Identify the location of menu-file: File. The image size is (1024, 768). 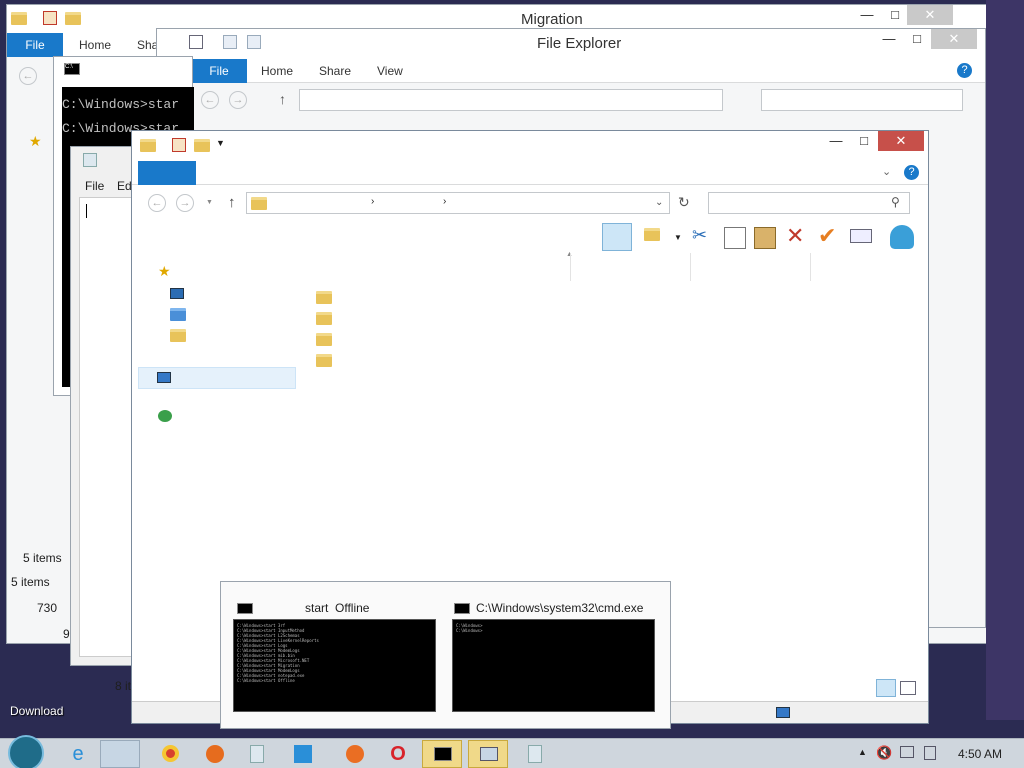
(94, 186).